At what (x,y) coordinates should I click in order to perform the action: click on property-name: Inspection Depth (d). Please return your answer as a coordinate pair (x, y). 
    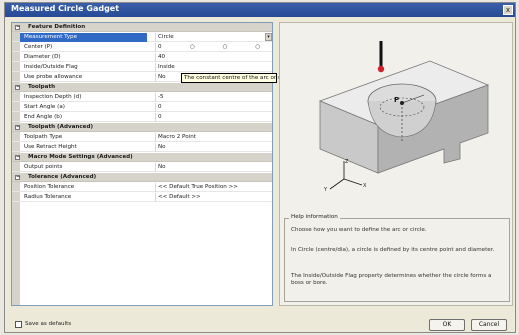
    Looking at the image, I should click on (53, 97).